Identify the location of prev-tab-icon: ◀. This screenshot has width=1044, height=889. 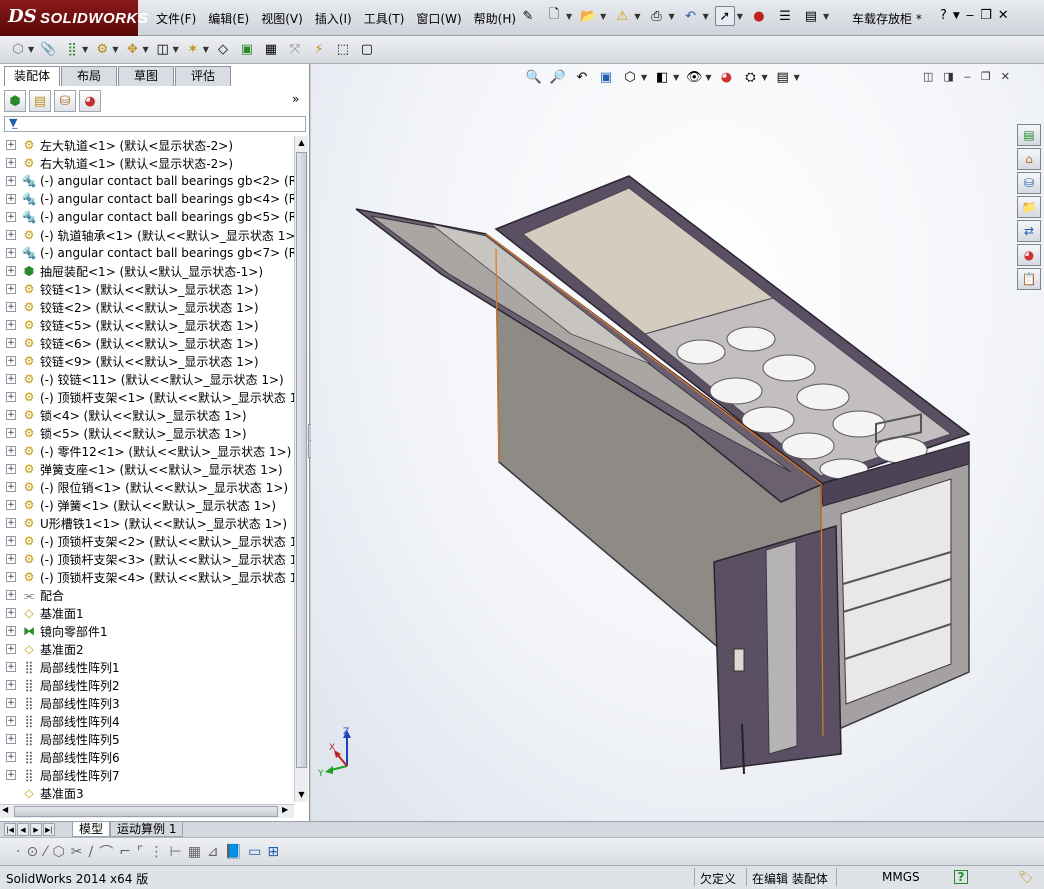
(23, 829).